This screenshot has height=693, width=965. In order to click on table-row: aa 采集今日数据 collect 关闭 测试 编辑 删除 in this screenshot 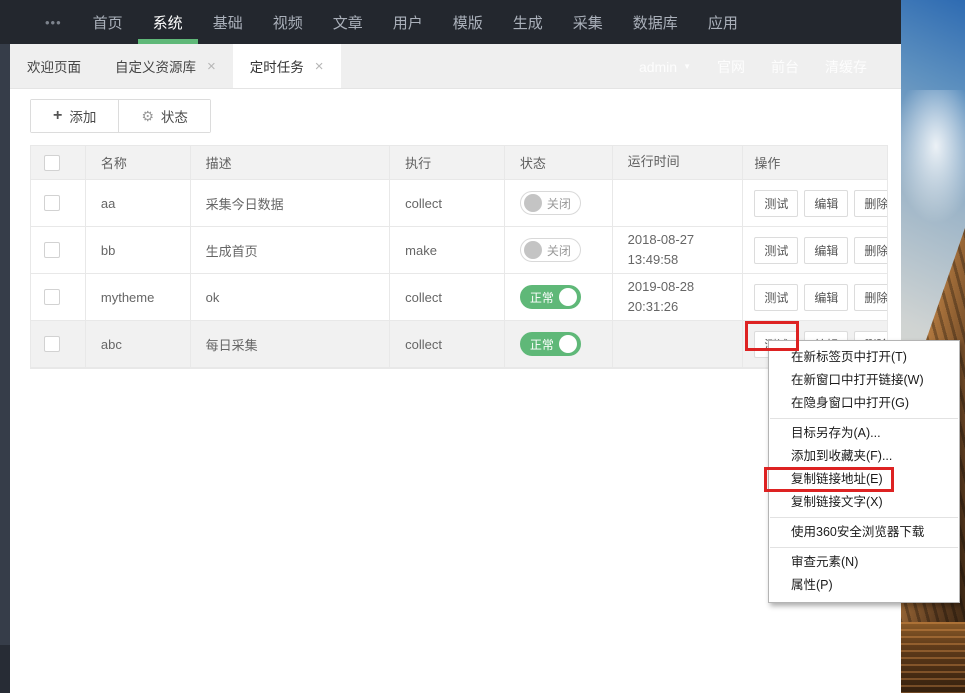, I will do `click(459, 203)`.